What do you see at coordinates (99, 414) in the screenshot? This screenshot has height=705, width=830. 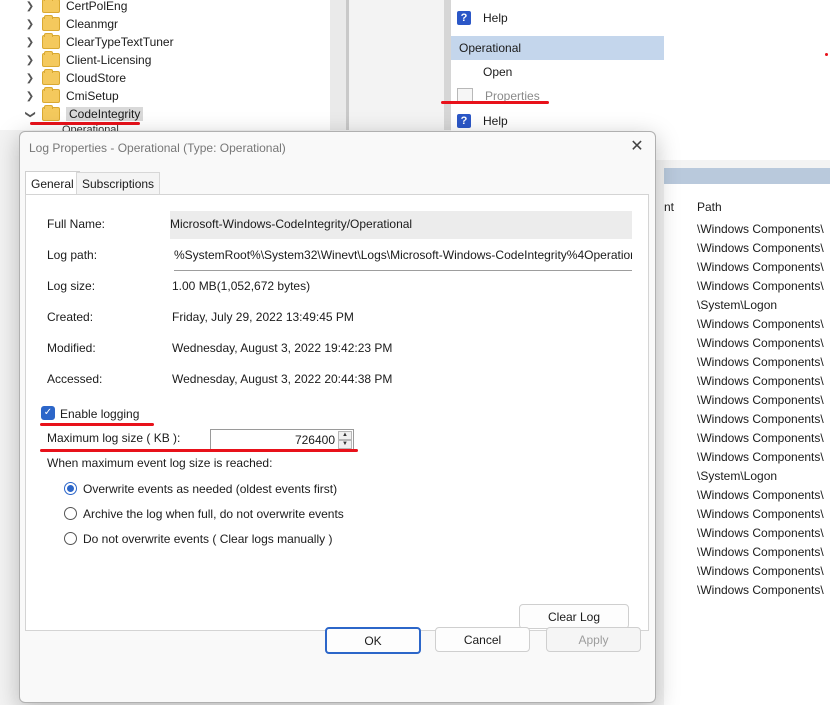 I see `enable-logging-label: Enable logging` at bounding box center [99, 414].